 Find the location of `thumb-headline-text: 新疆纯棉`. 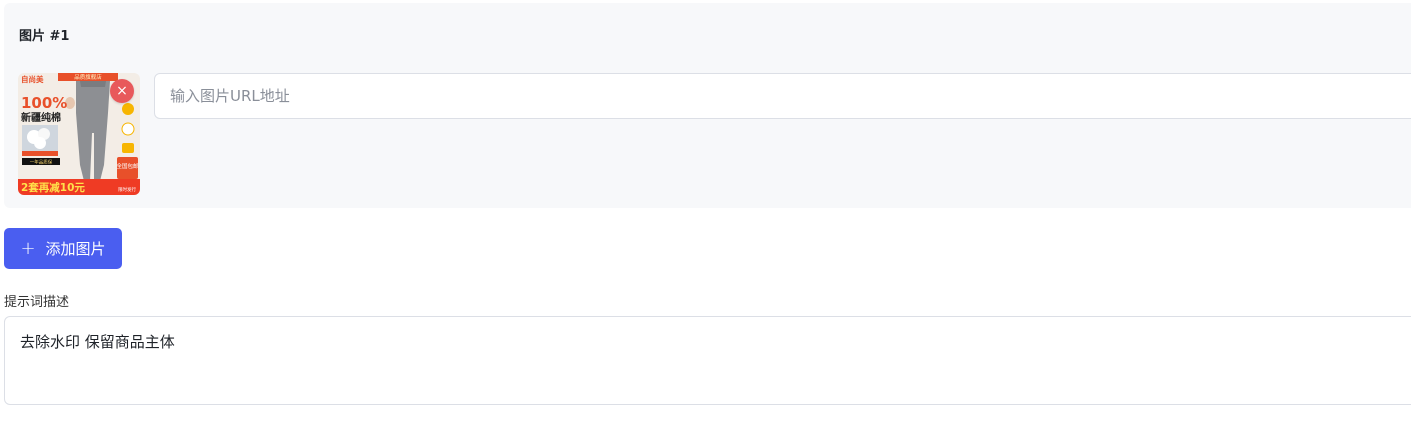

thumb-headline-text: 新疆纯棉 is located at coordinates (41, 117).